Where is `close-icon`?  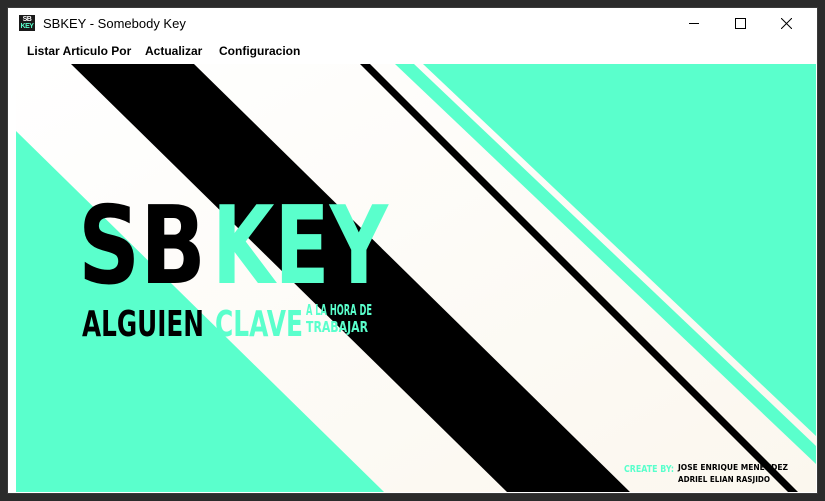 close-icon is located at coordinates (786, 23).